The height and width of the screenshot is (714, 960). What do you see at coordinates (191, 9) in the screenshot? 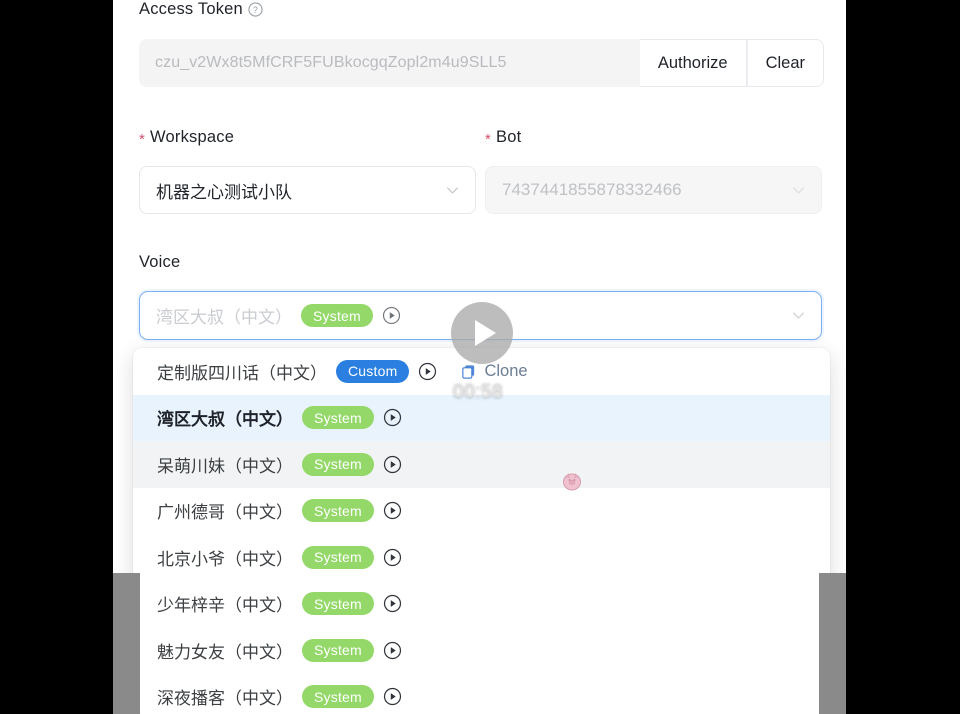
I see `access-token-label-text: Access Token` at bounding box center [191, 9].